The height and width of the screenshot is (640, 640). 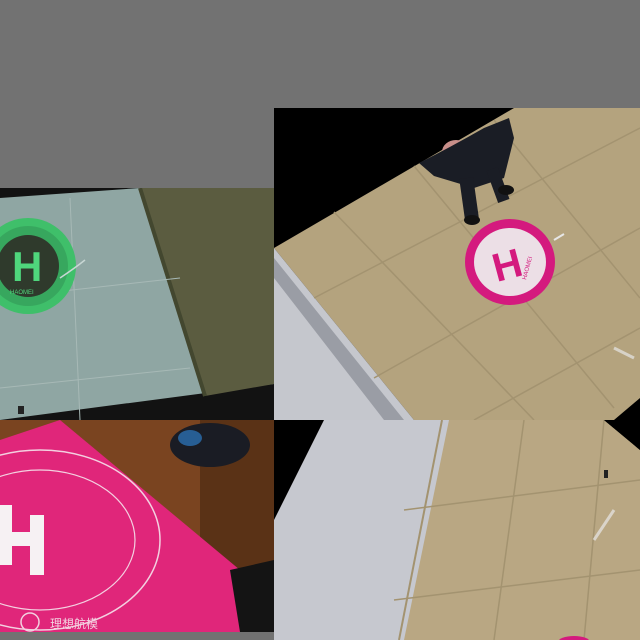 What do you see at coordinates (27, 266) in the screenshot?
I see `green-pad-letter: H` at bounding box center [27, 266].